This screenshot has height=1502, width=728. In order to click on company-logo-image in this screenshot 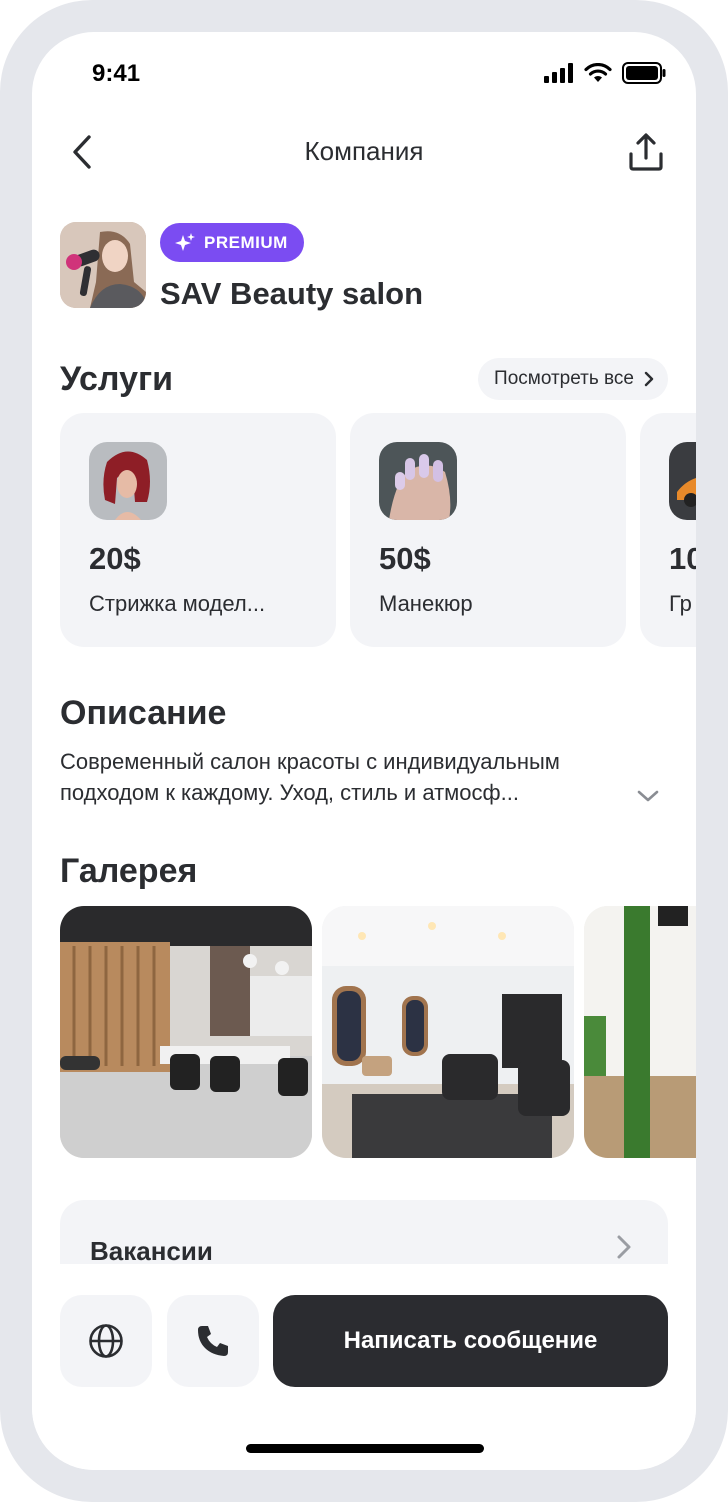, I will do `click(103, 265)`.